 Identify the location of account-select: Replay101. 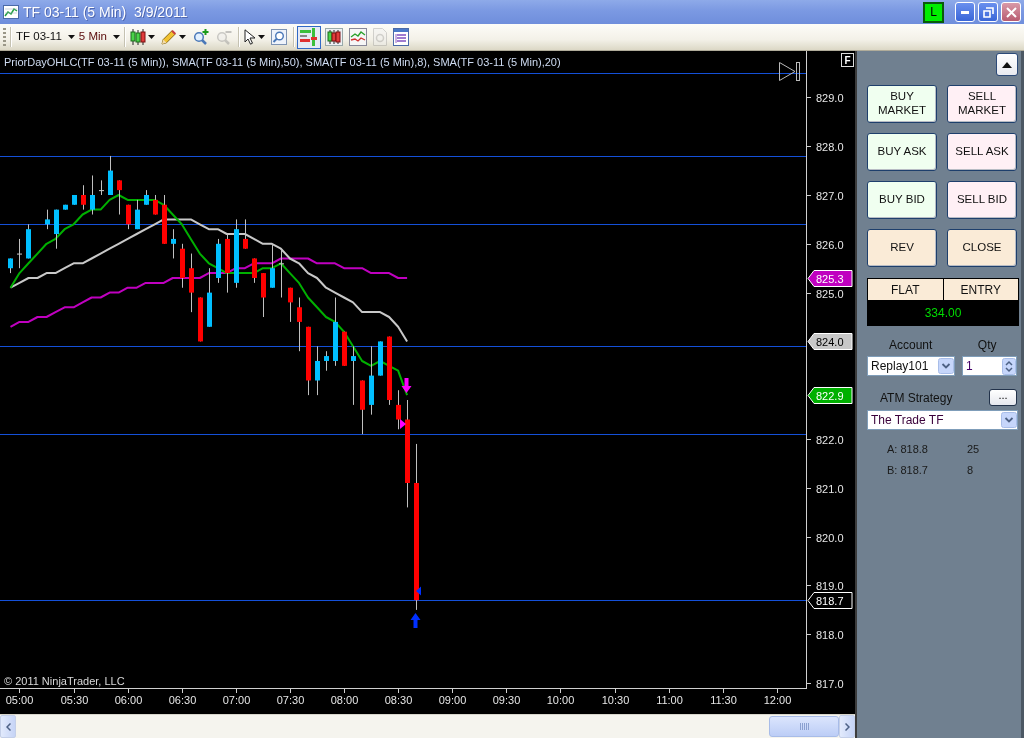
(911, 366).